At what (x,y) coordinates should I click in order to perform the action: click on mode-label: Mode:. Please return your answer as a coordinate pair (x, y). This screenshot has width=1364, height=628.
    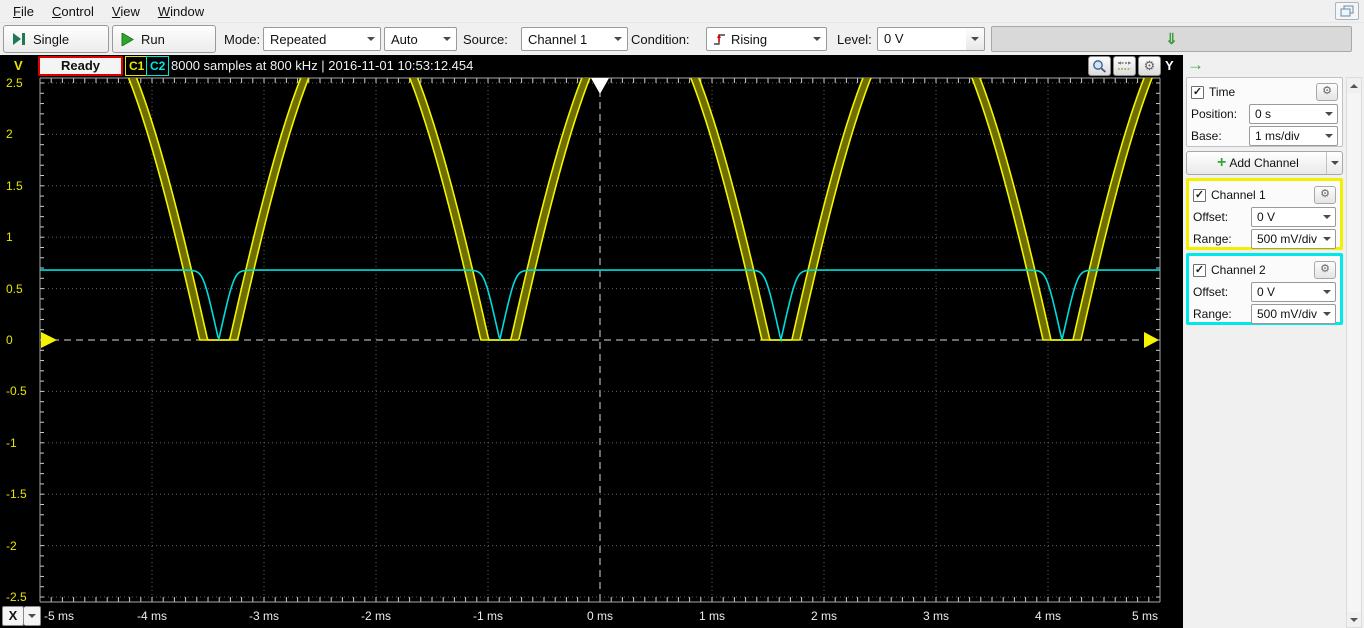
    Looking at the image, I should click on (242, 39).